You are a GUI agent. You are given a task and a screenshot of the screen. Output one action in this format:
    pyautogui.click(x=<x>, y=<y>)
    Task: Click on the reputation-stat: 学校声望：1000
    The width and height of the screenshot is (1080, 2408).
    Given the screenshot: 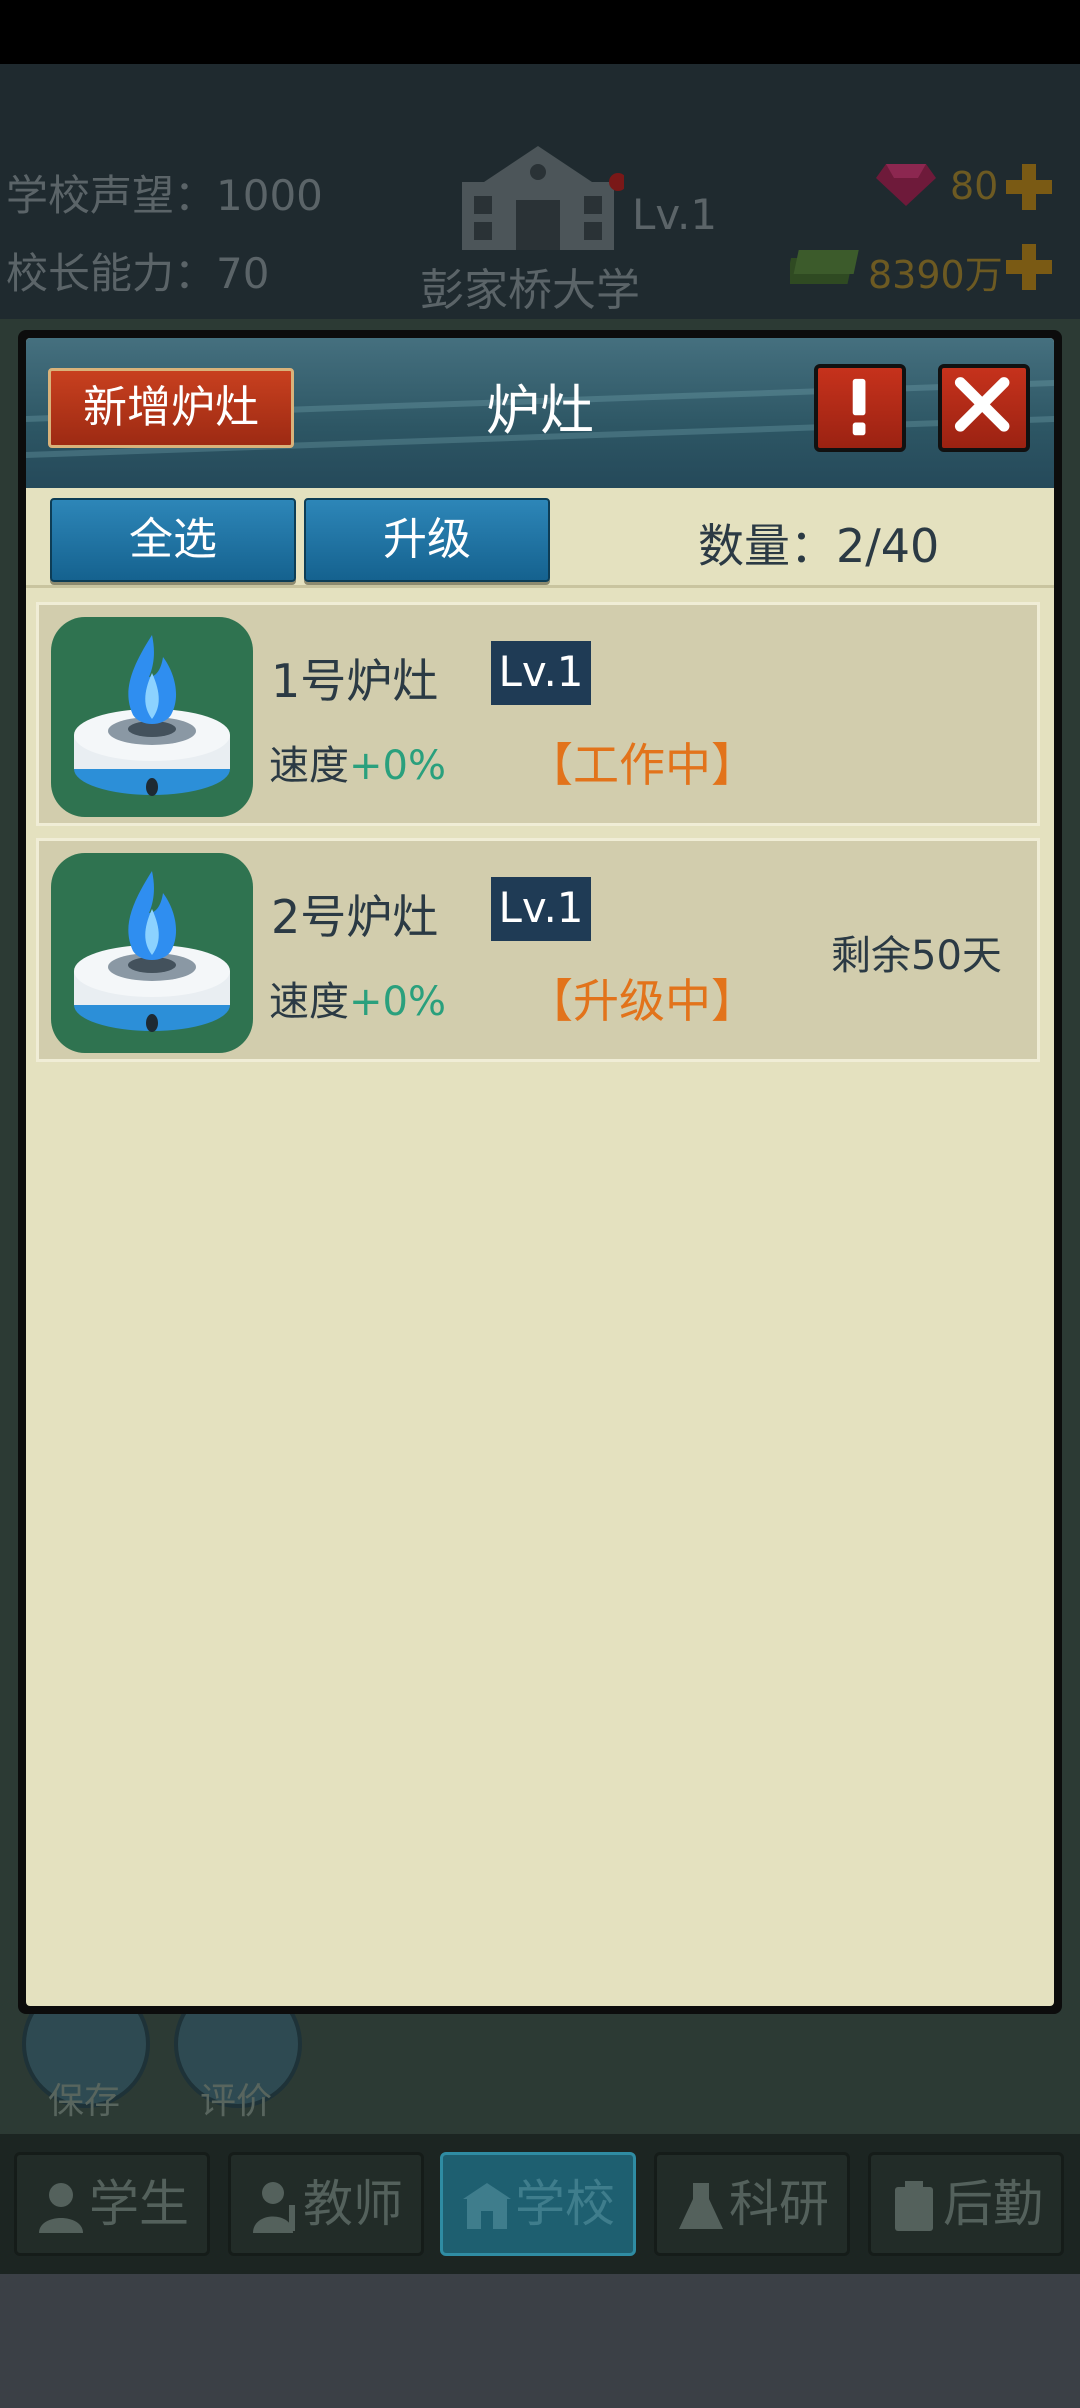 What is the action you would take?
    pyautogui.click(x=164, y=192)
    